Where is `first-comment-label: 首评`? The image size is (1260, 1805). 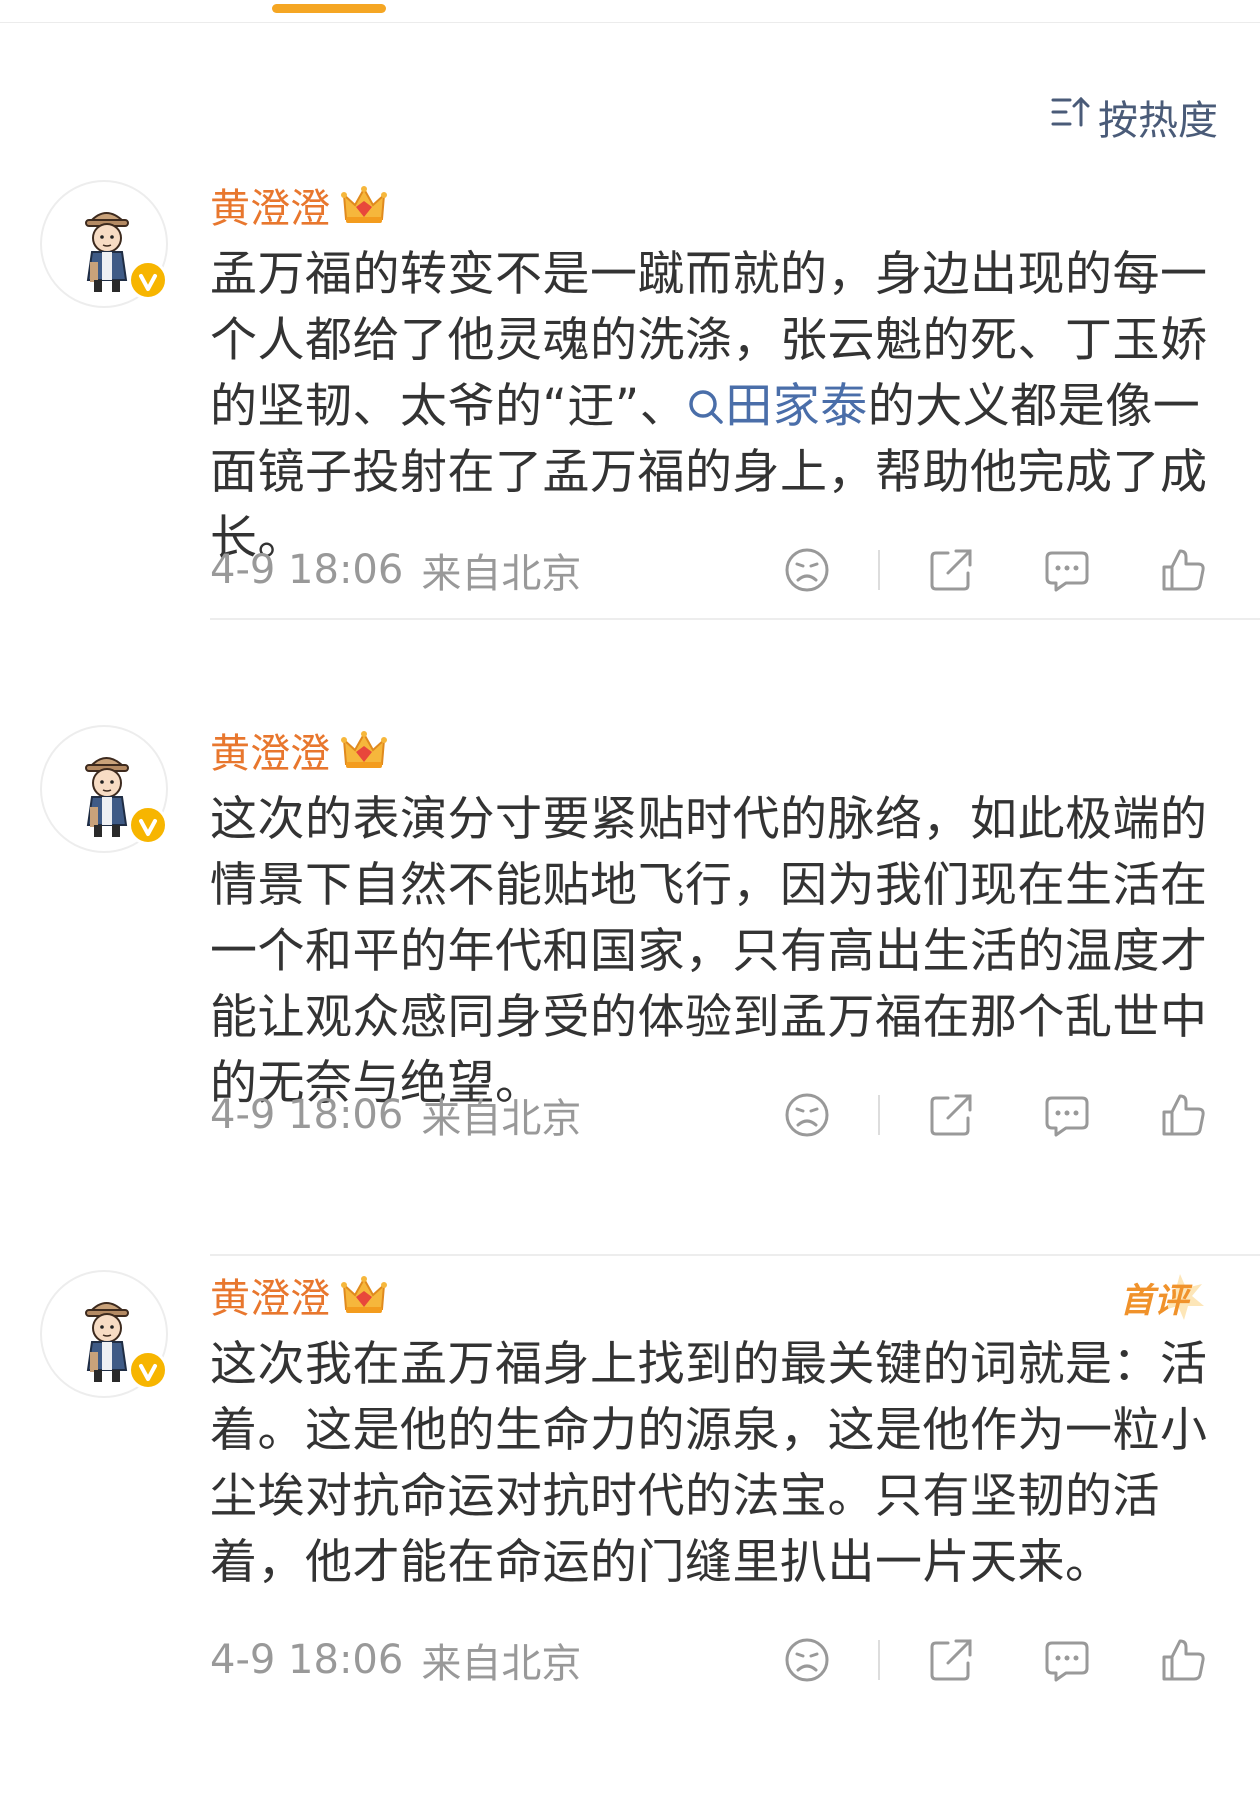
first-comment-label: 首评 is located at coordinates (1156, 1301).